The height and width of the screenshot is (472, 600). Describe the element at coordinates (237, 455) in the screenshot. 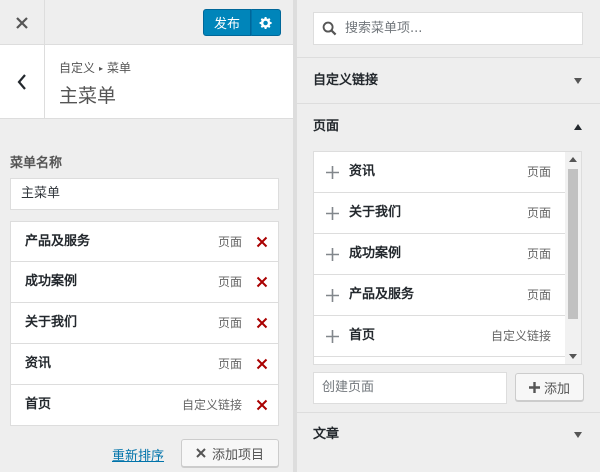

I see `add-items-label: 添加项目` at that location.